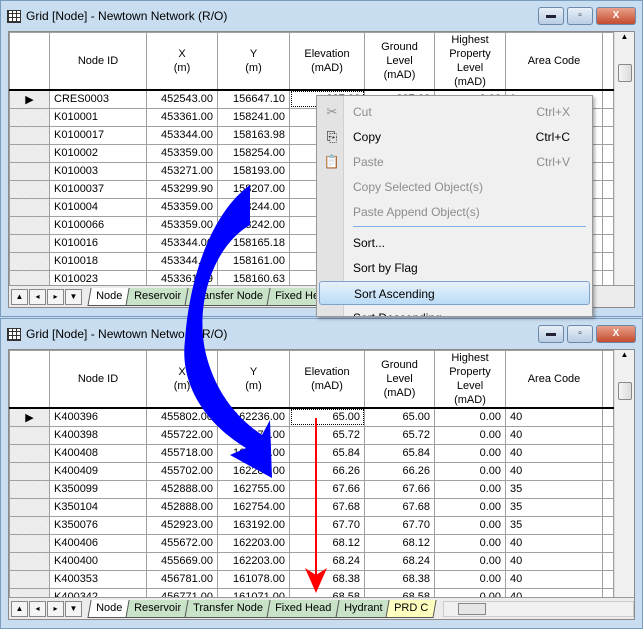 Image resolution: width=643 pixels, height=629 pixels. I want to click on menu-item-copy-selected-object-s: Copy Selected Object(s), so click(454, 187).